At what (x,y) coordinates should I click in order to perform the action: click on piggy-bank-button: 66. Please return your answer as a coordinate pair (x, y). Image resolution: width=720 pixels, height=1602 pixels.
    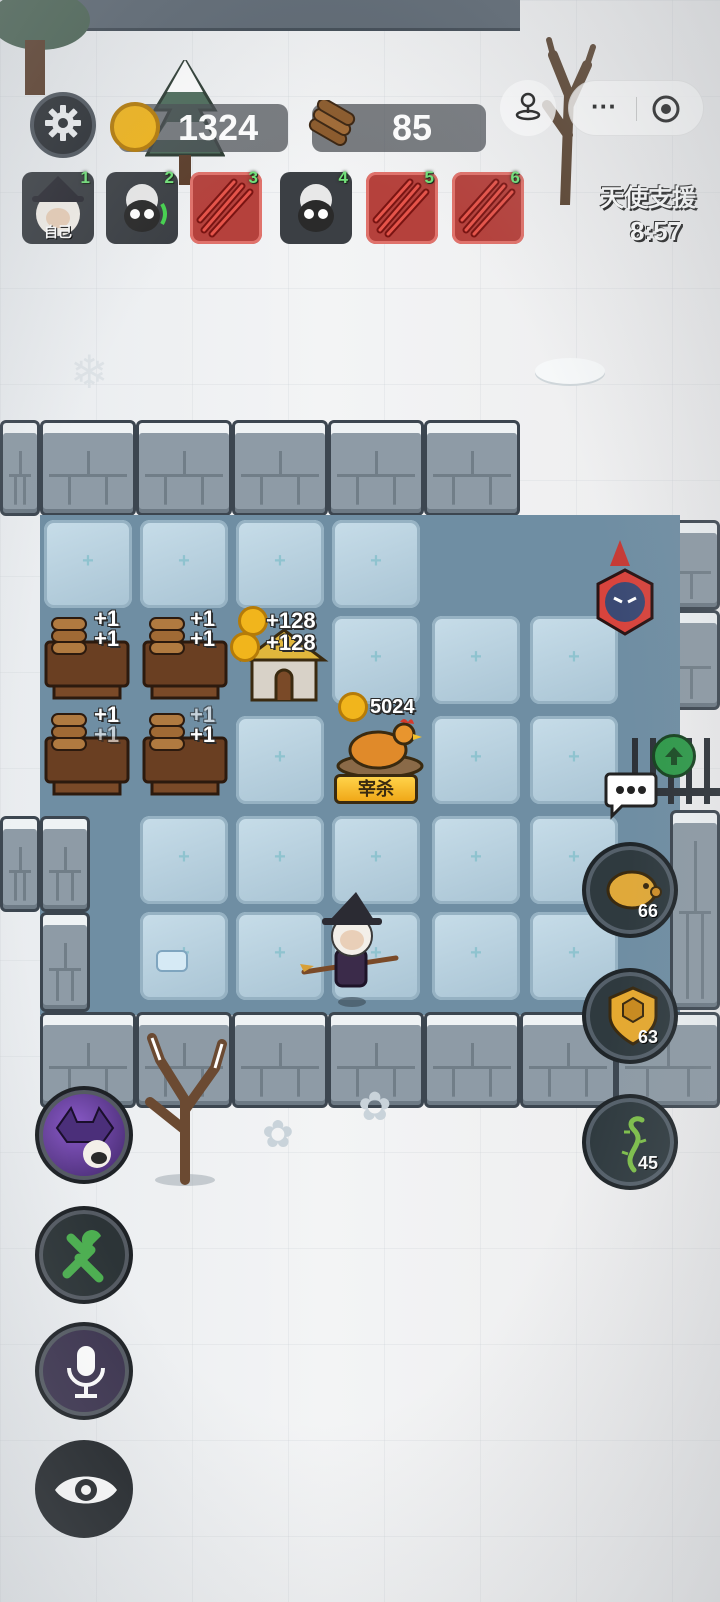
    Looking at the image, I should click on (630, 890).